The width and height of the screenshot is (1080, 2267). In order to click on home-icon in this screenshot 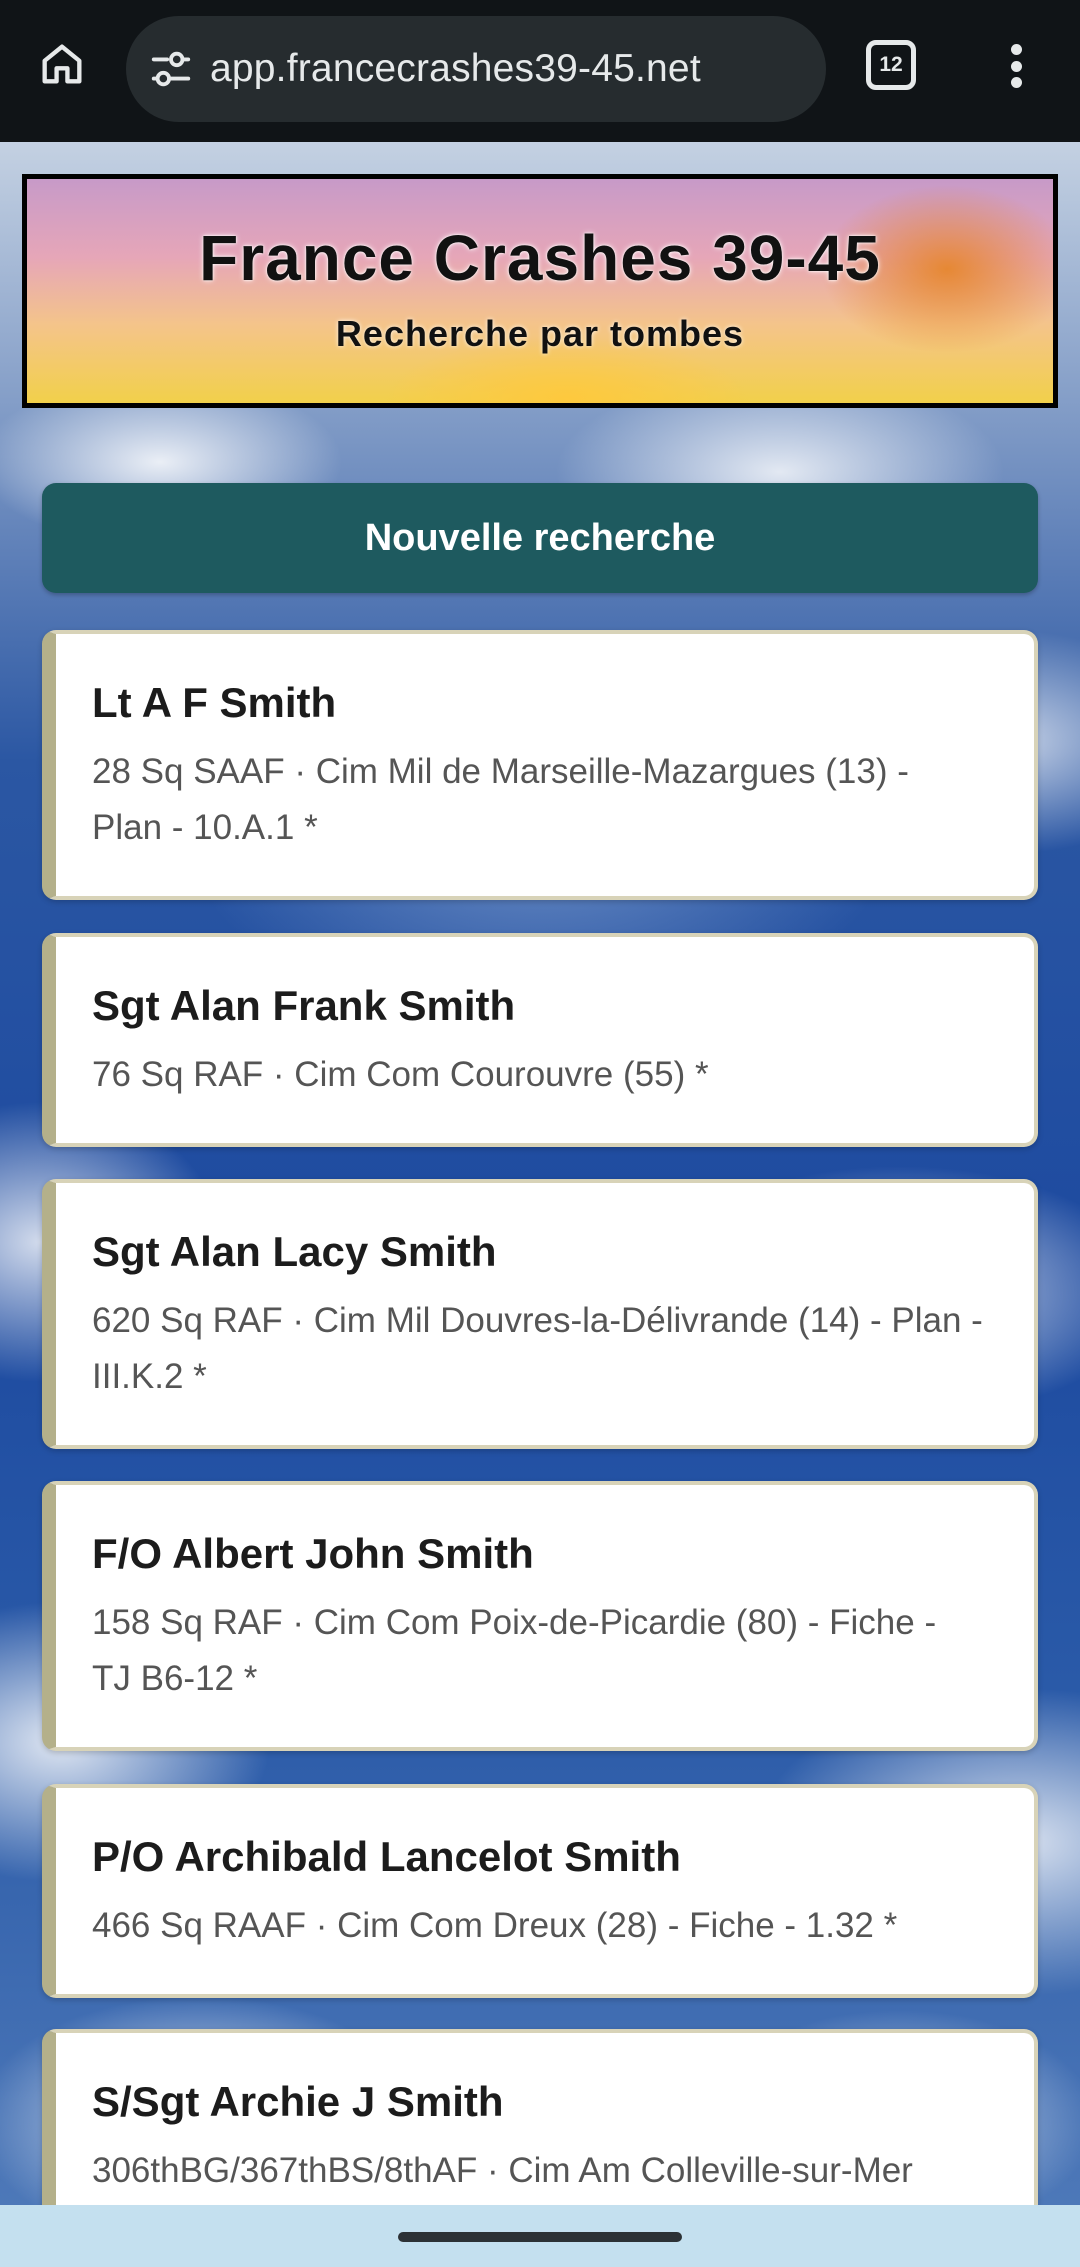, I will do `click(62, 64)`.